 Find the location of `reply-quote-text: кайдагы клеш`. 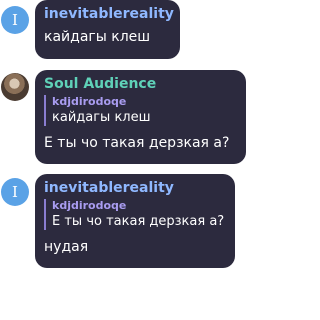

reply-quote-text: кайдагы клеш is located at coordinates (101, 117).